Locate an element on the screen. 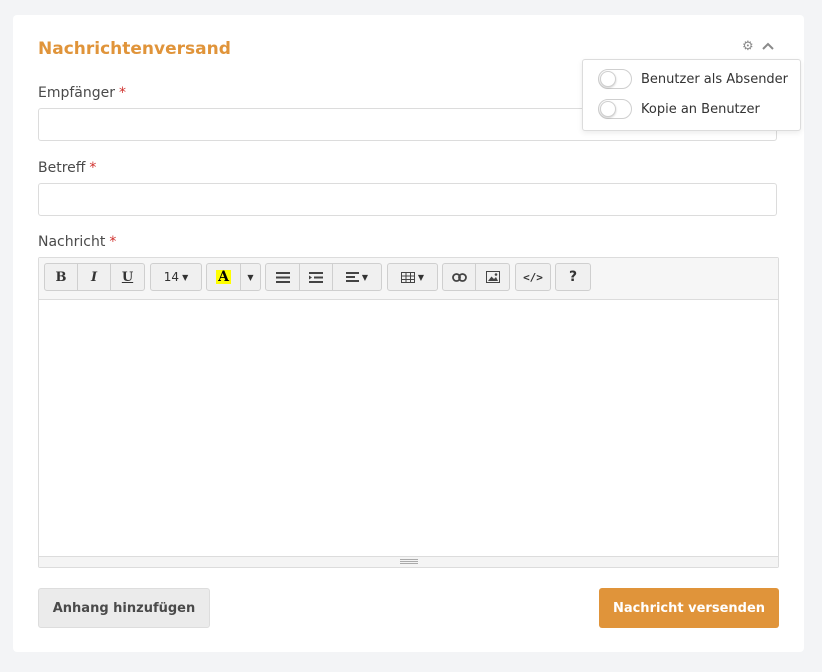 This screenshot has width=822, height=672. chevron-up-icon is located at coordinates (767, 47).